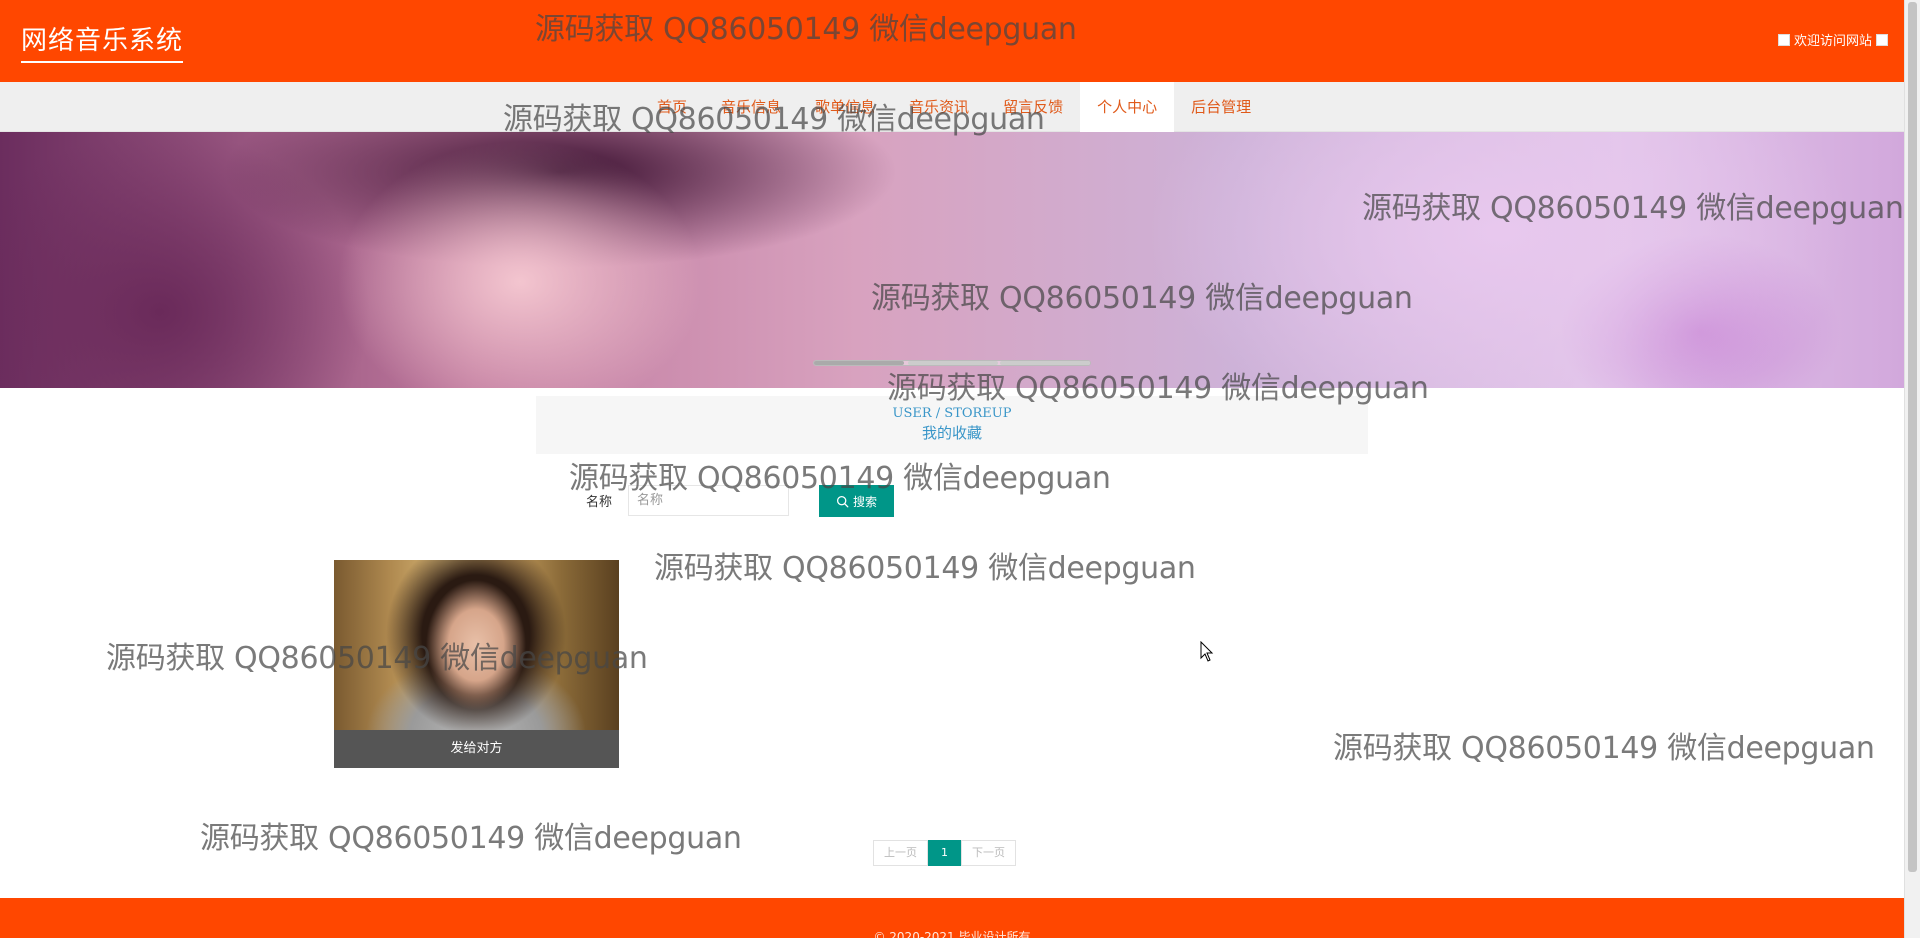 The image size is (1920, 938). What do you see at coordinates (1912, 437) in the screenshot?
I see `scrollbar-thumb` at bounding box center [1912, 437].